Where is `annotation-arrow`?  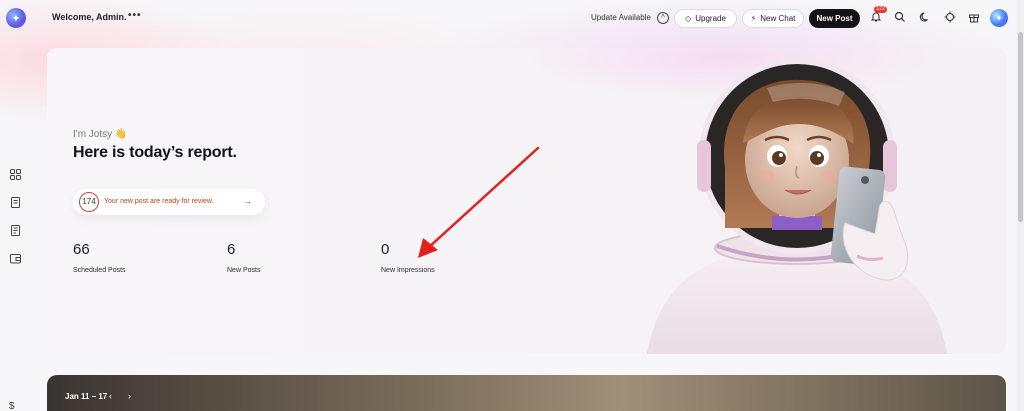 annotation-arrow is located at coordinates (479, 202).